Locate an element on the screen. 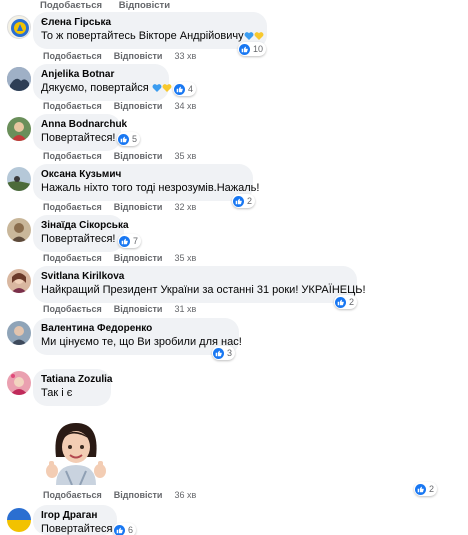  comment-author: Anna Bodnarchuk is located at coordinates (84, 124).